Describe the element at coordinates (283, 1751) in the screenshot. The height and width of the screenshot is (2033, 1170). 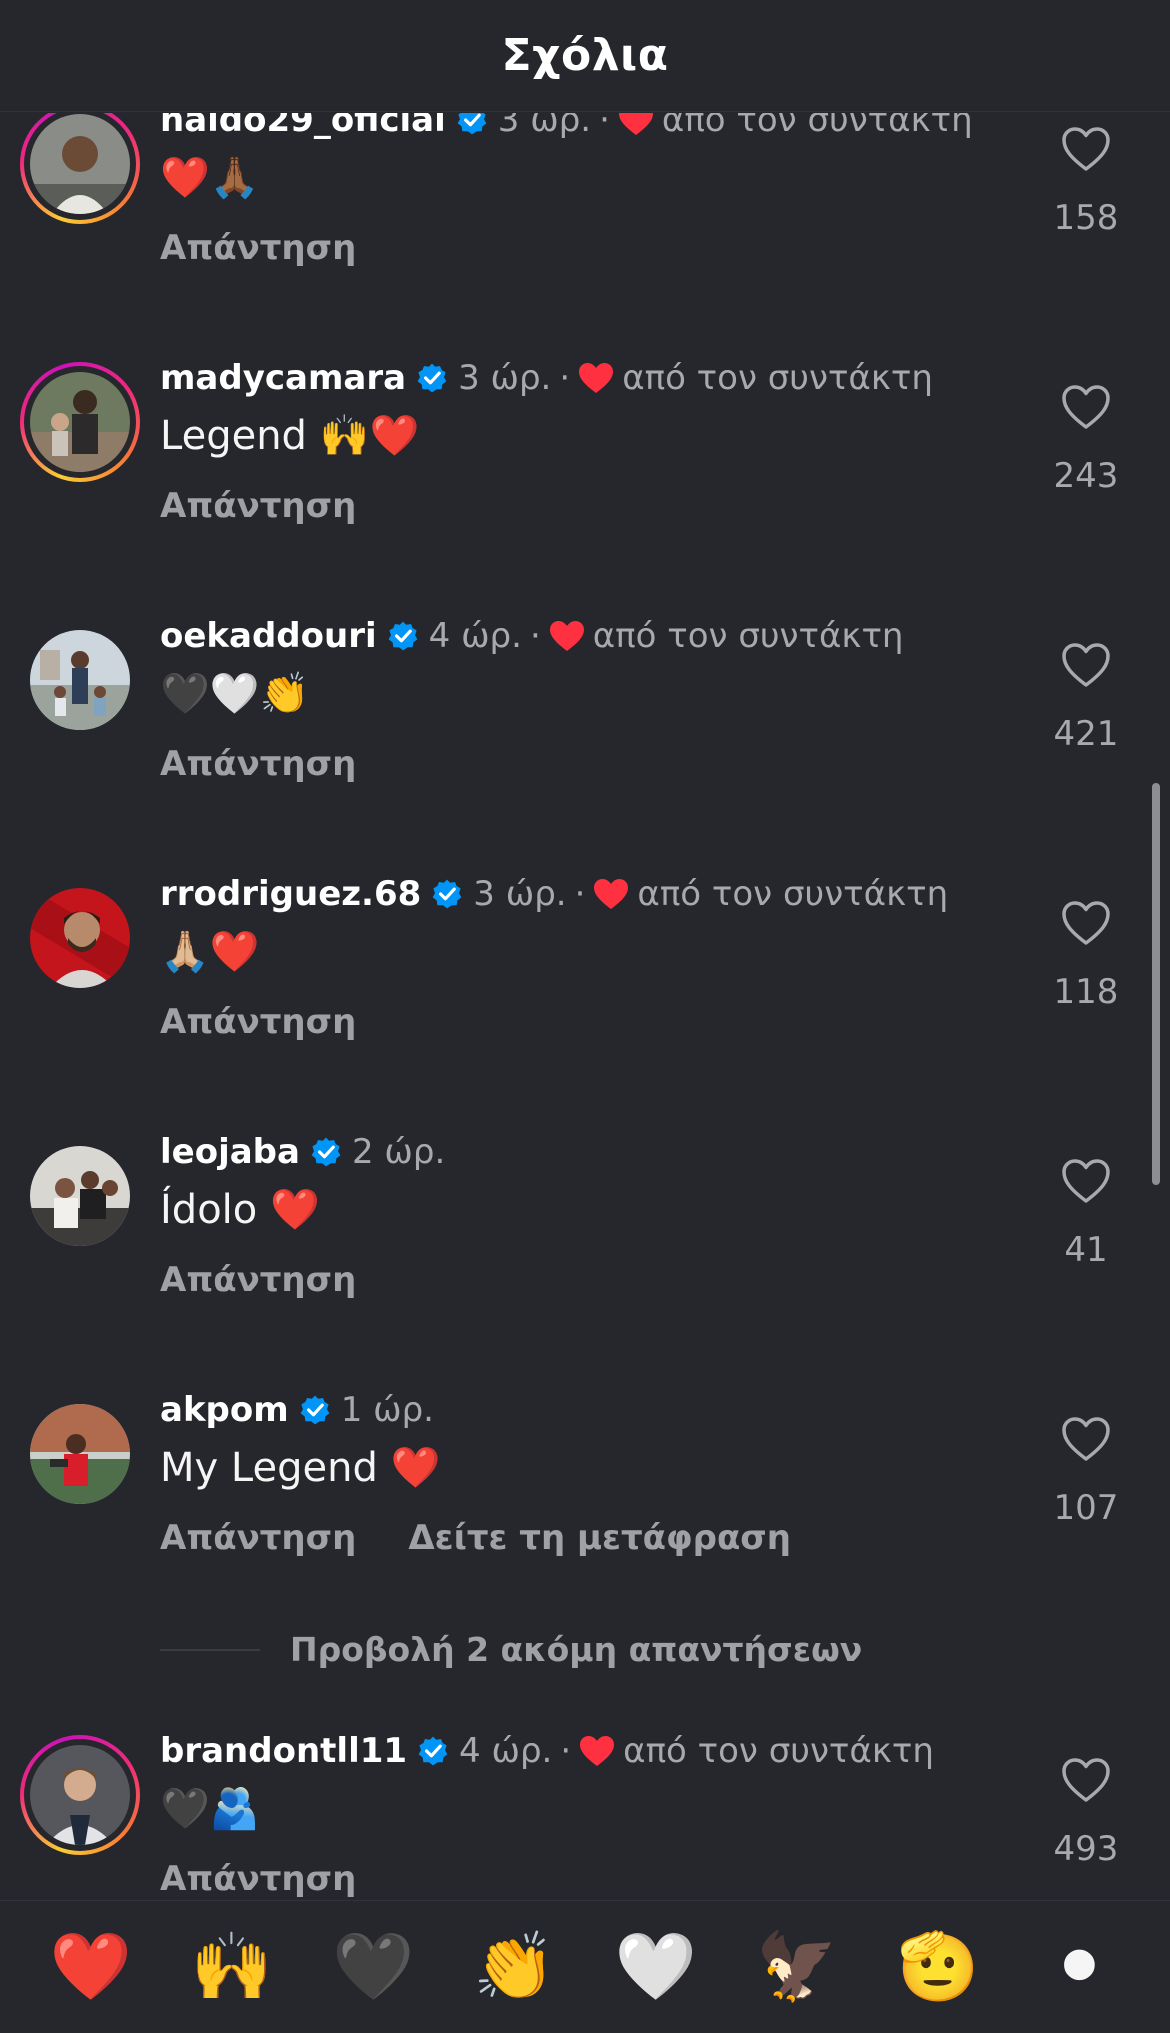
I see `username: brandontll11` at that location.